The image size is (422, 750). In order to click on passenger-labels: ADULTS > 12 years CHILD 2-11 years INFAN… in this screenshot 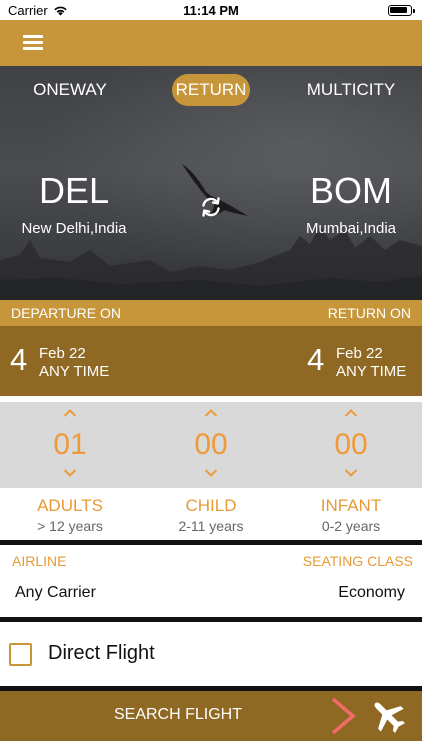, I will do `click(211, 514)`.